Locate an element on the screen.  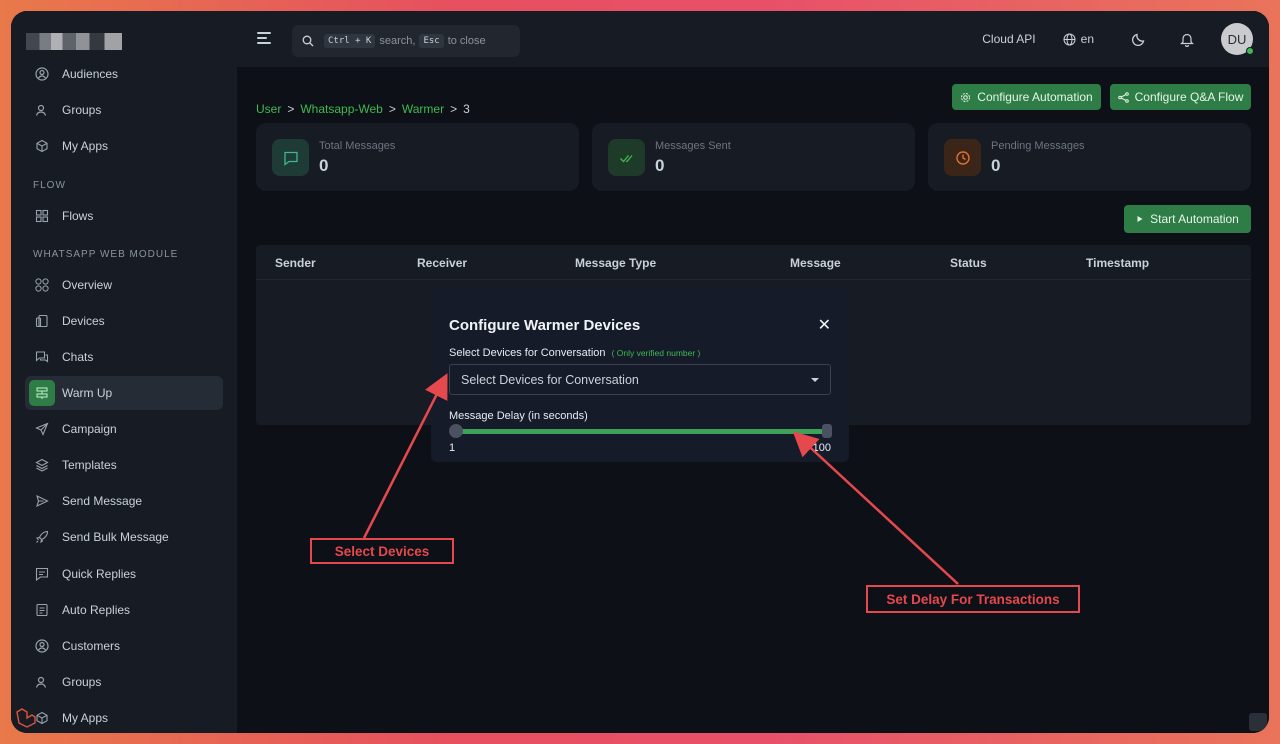
devices-icon is located at coordinates (42, 321).